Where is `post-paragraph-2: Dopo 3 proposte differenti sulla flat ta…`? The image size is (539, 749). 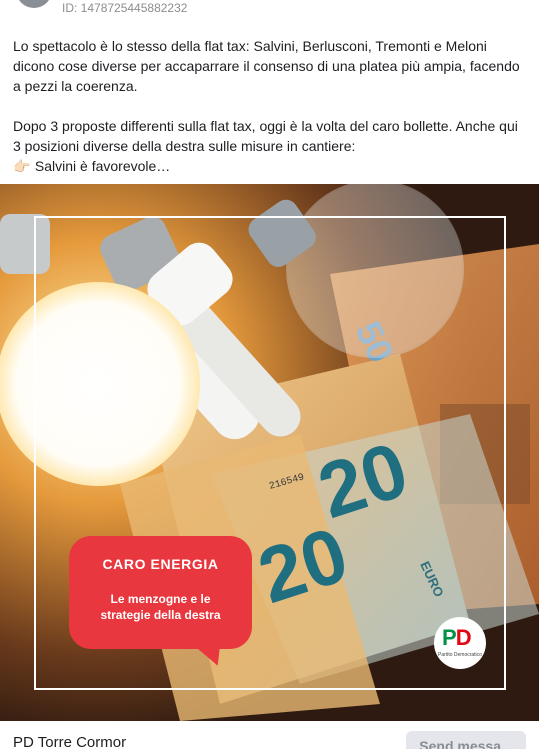 post-paragraph-2: Dopo 3 proposte differenti sulla flat ta… is located at coordinates (265, 136).